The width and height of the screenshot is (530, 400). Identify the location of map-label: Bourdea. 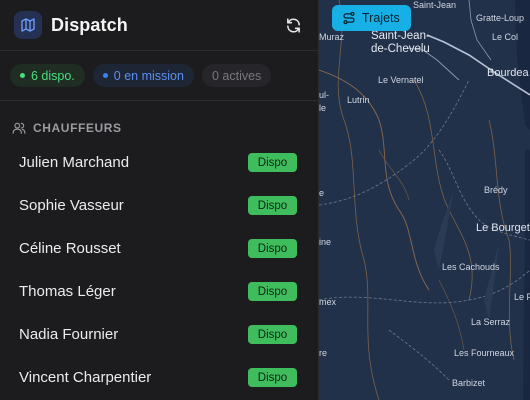
(508, 73).